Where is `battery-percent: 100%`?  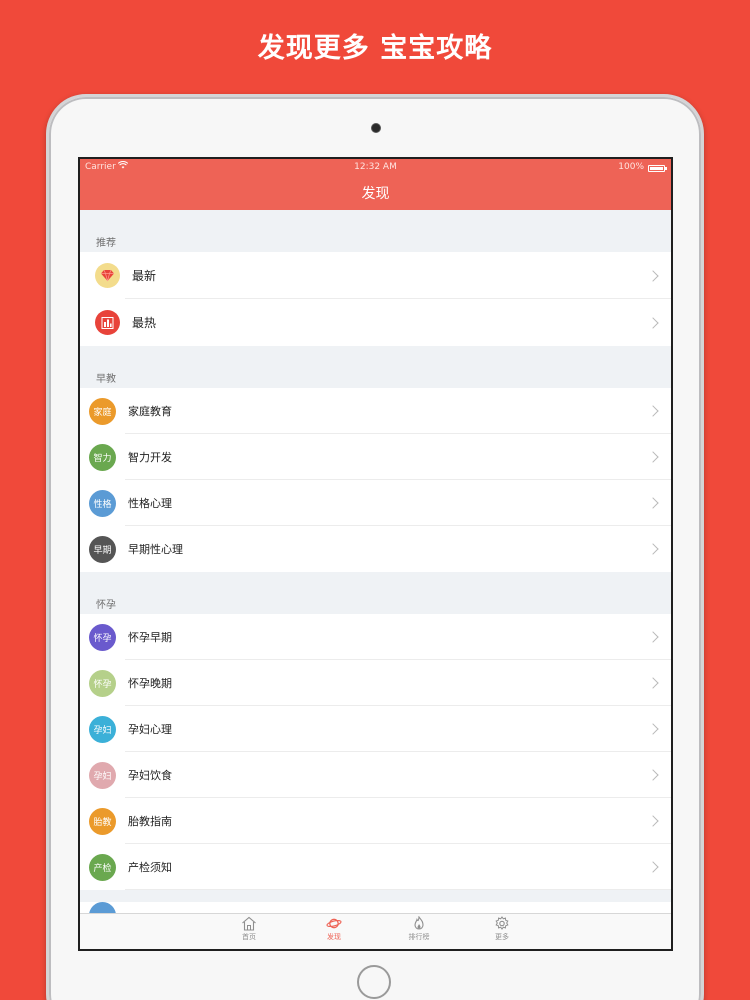
battery-percent: 100% is located at coordinates (631, 167).